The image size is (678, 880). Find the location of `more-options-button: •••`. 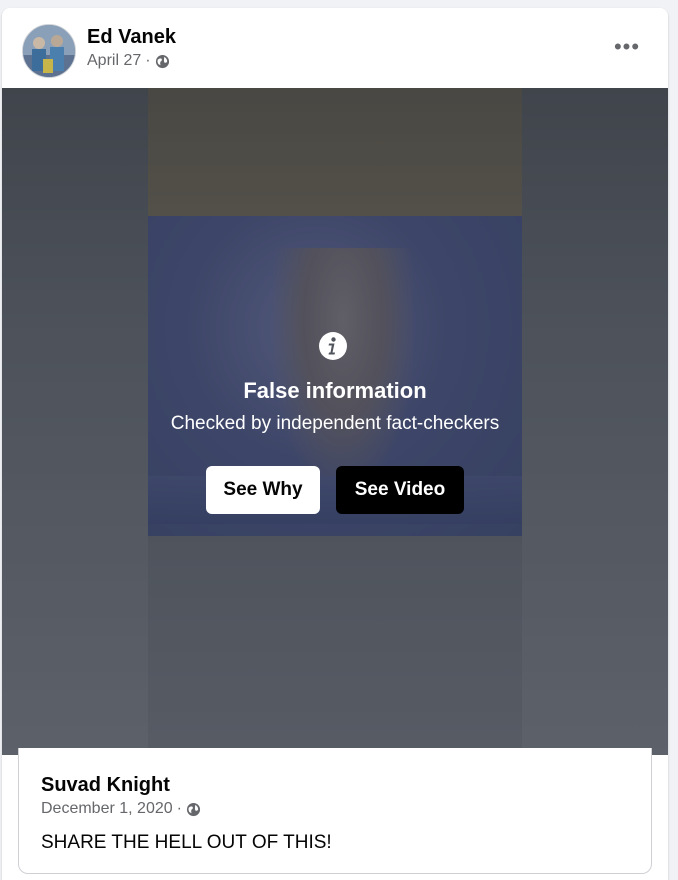

more-options-button: ••• is located at coordinates (627, 46).